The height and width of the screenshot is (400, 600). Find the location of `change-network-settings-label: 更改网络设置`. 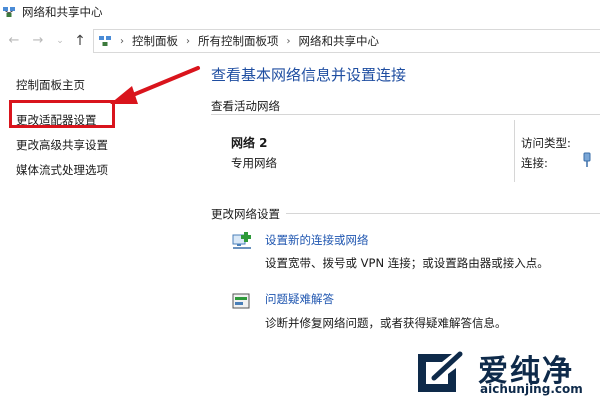

change-network-settings-label: 更改网络设置 is located at coordinates (245, 214).